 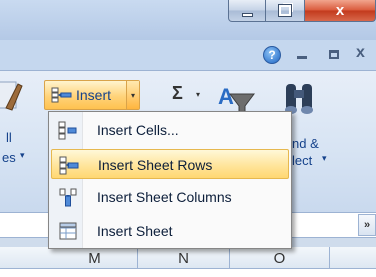 What do you see at coordinates (334, 54) in the screenshot?
I see `ribbon-restore-icon` at bounding box center [334, 54].